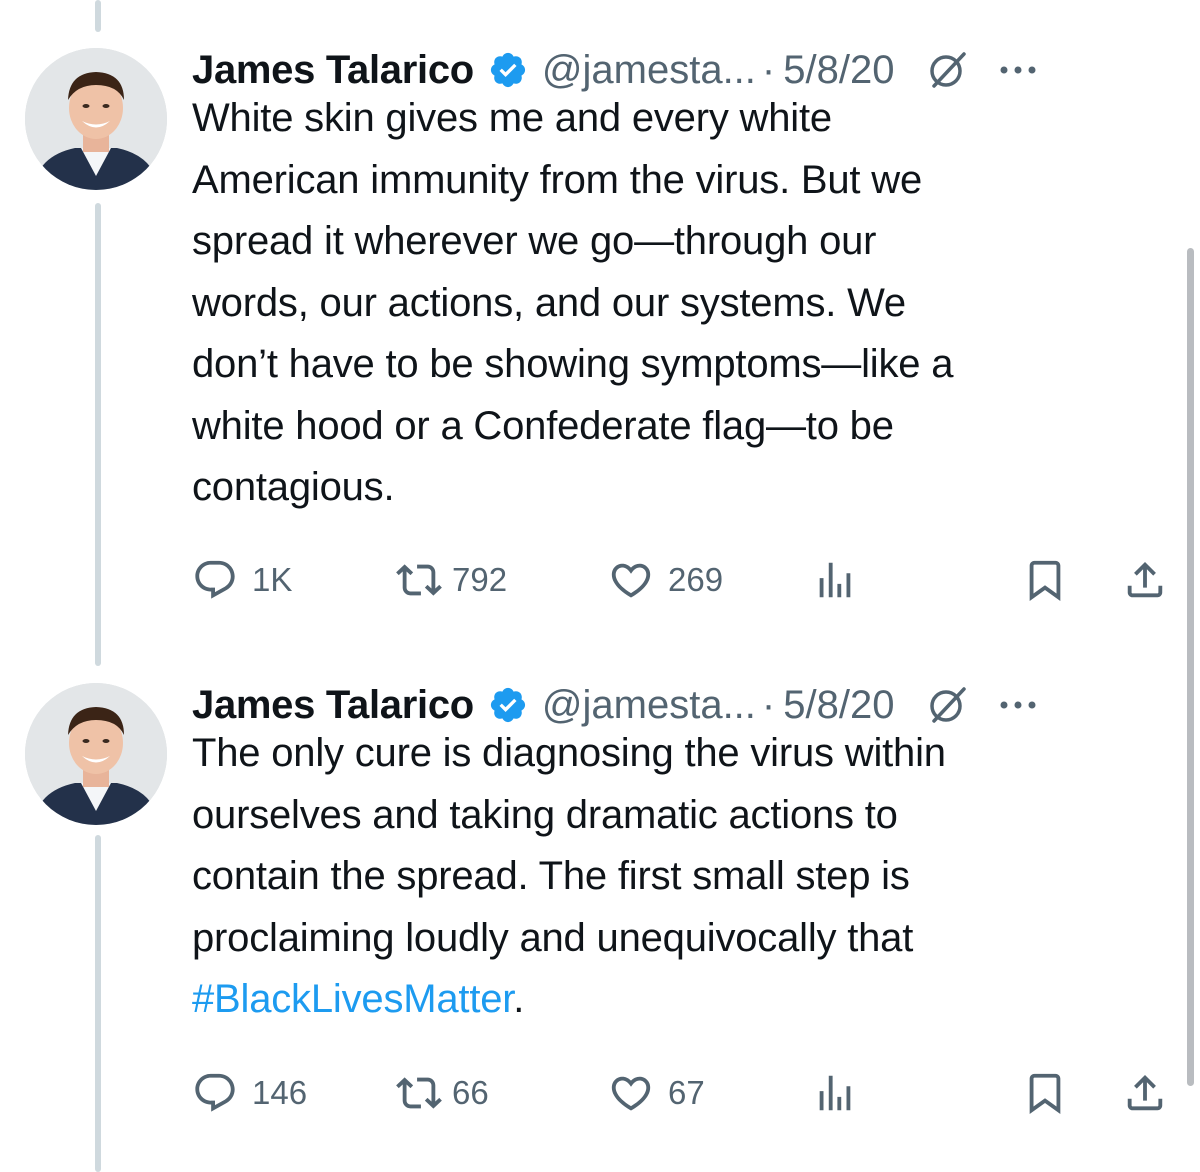 This screenshot has height=1172, width=1200. What do you see at coordinates (512, 118) in the screenshot?
I see `tweet-text-line: White skin gives me and every white` at bounding box center [512, 118].